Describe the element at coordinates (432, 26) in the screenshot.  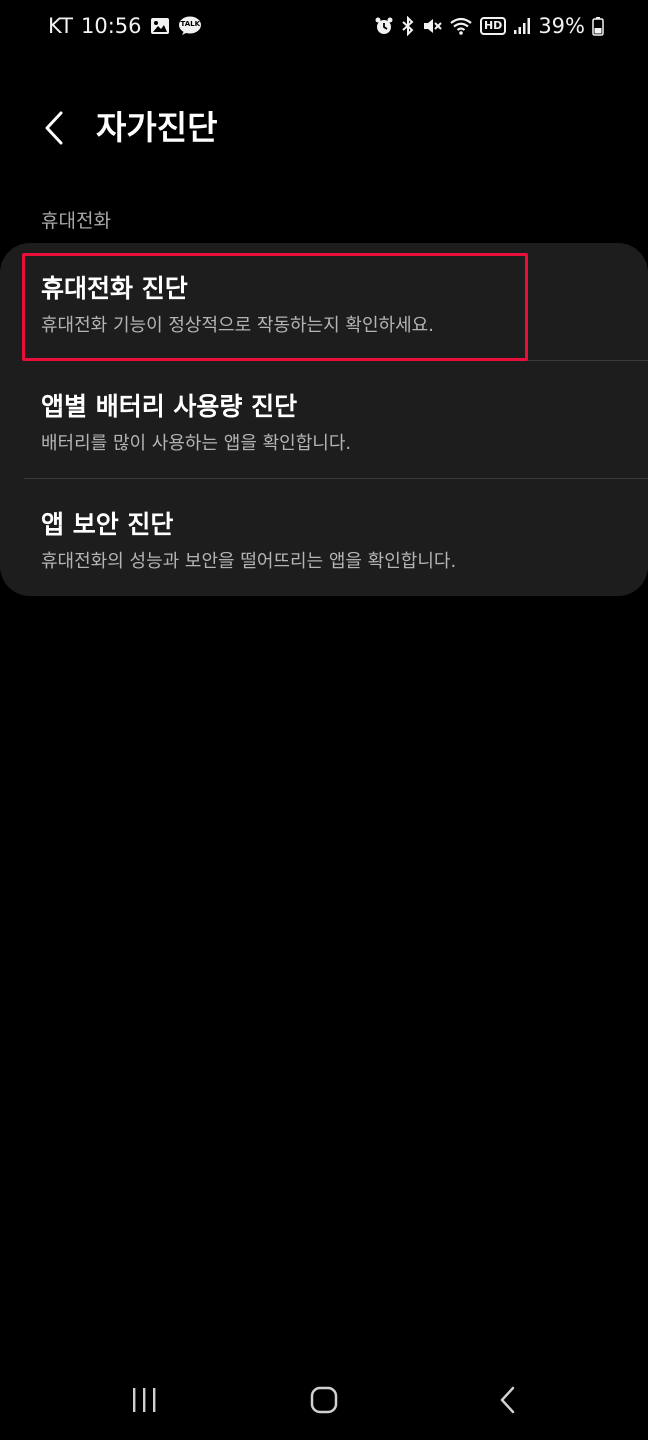
I see `mute-icon` at that location.